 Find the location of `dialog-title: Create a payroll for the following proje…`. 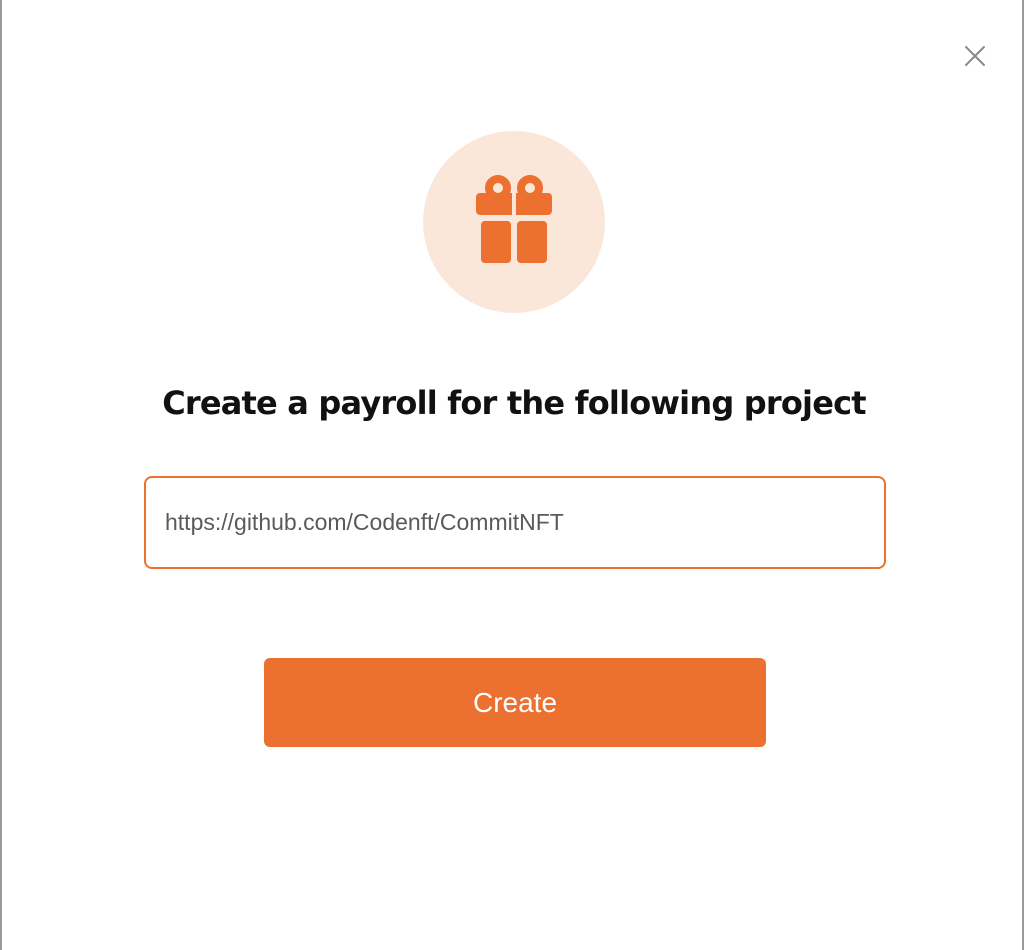

dialog-title: Create a payroll for the following proje… is located at coordinates (514, 403).